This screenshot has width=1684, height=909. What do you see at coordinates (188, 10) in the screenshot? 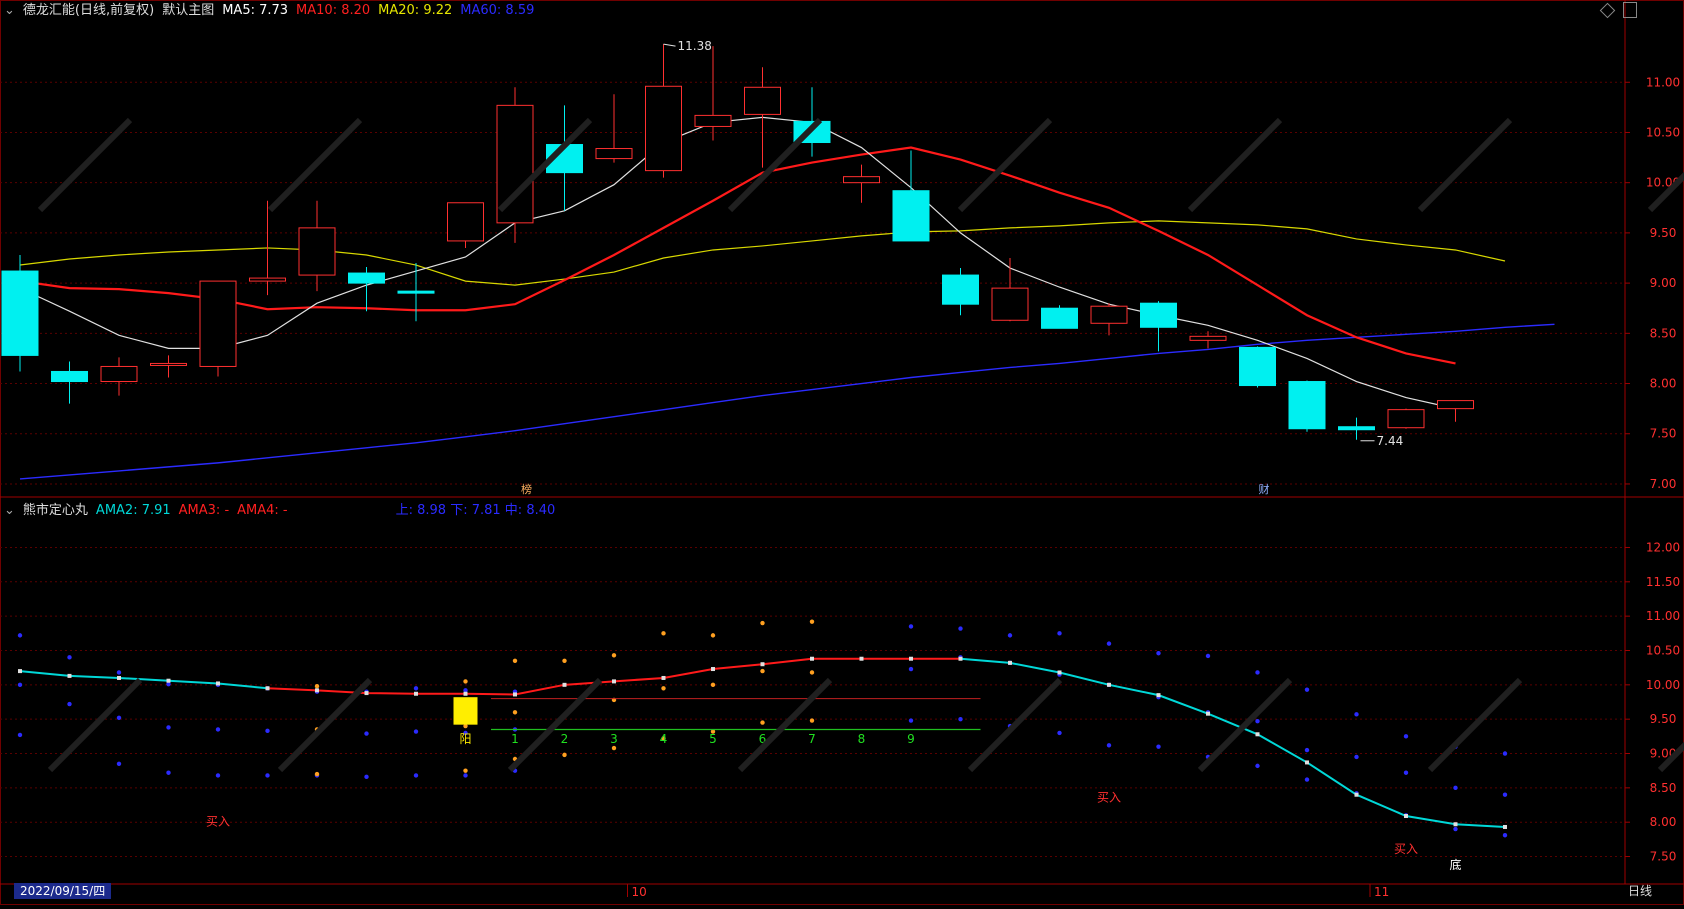
I see `chart-template-name: 默认主图` at bounding box center [188, 10].